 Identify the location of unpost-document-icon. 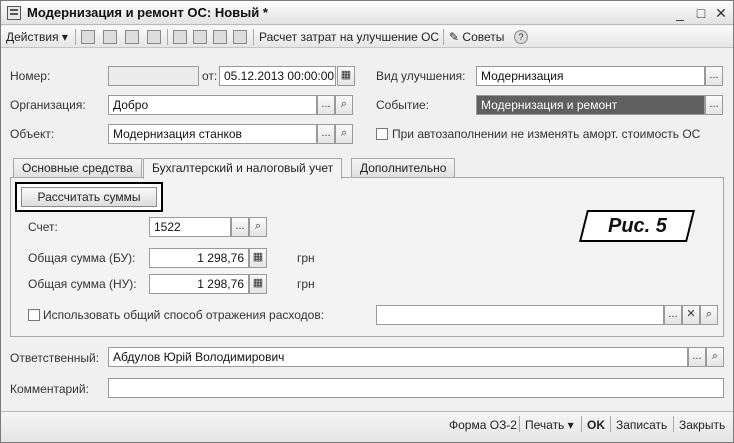
(154, 37).